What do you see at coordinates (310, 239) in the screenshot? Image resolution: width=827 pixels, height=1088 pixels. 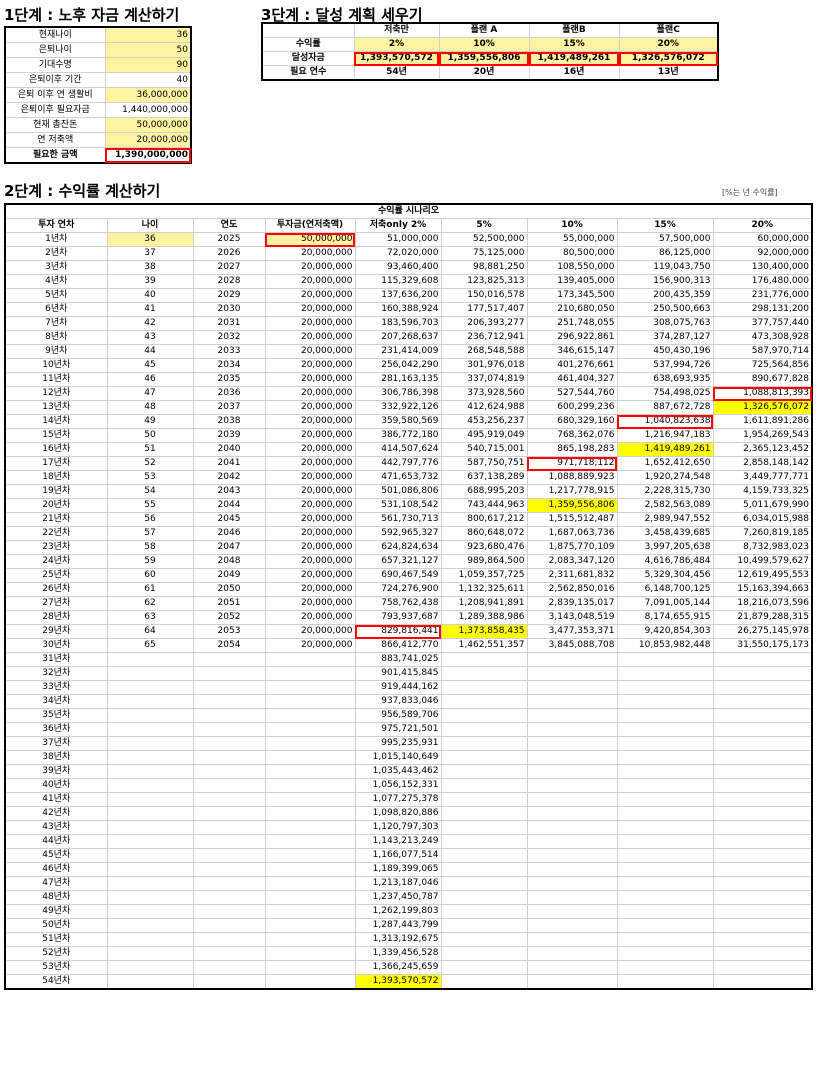 I see `table-cell: 50,000,000` at bounding box center [310, 239].